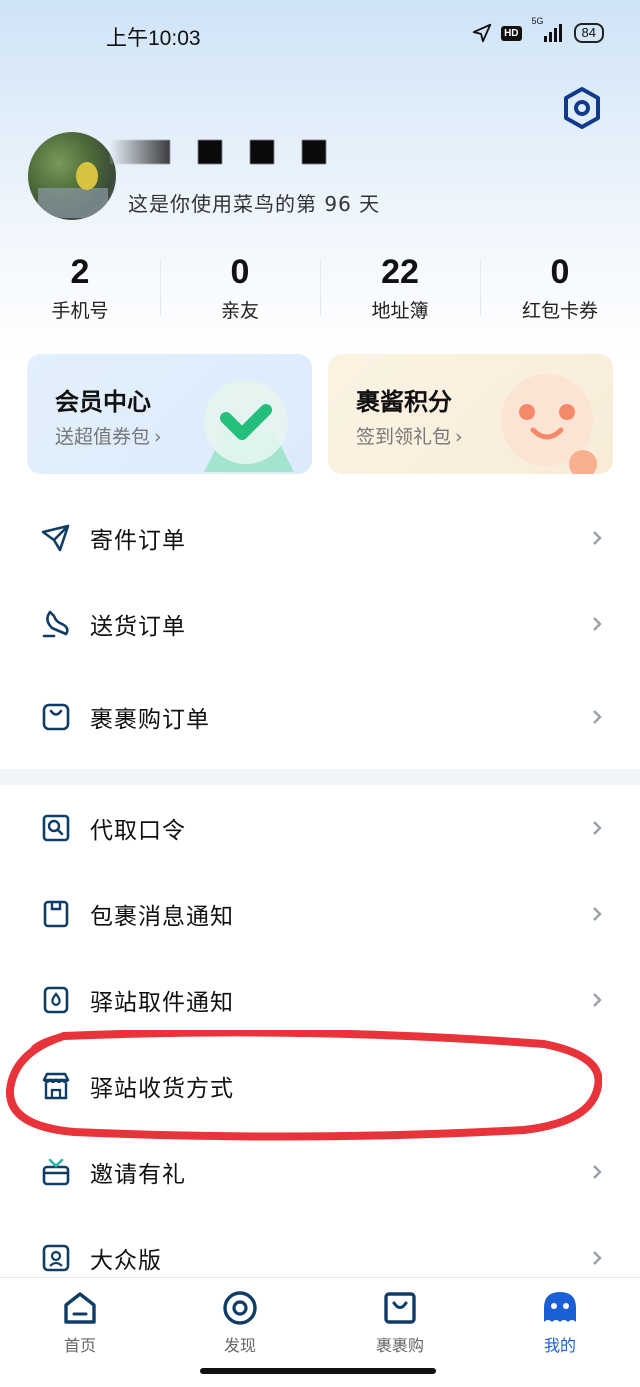 This screenshot has height=1387, width=640. What do you see at coordinates (80, 272) in the screenshot?
I see `stat-value: 2` at bounding box center [80, 272].